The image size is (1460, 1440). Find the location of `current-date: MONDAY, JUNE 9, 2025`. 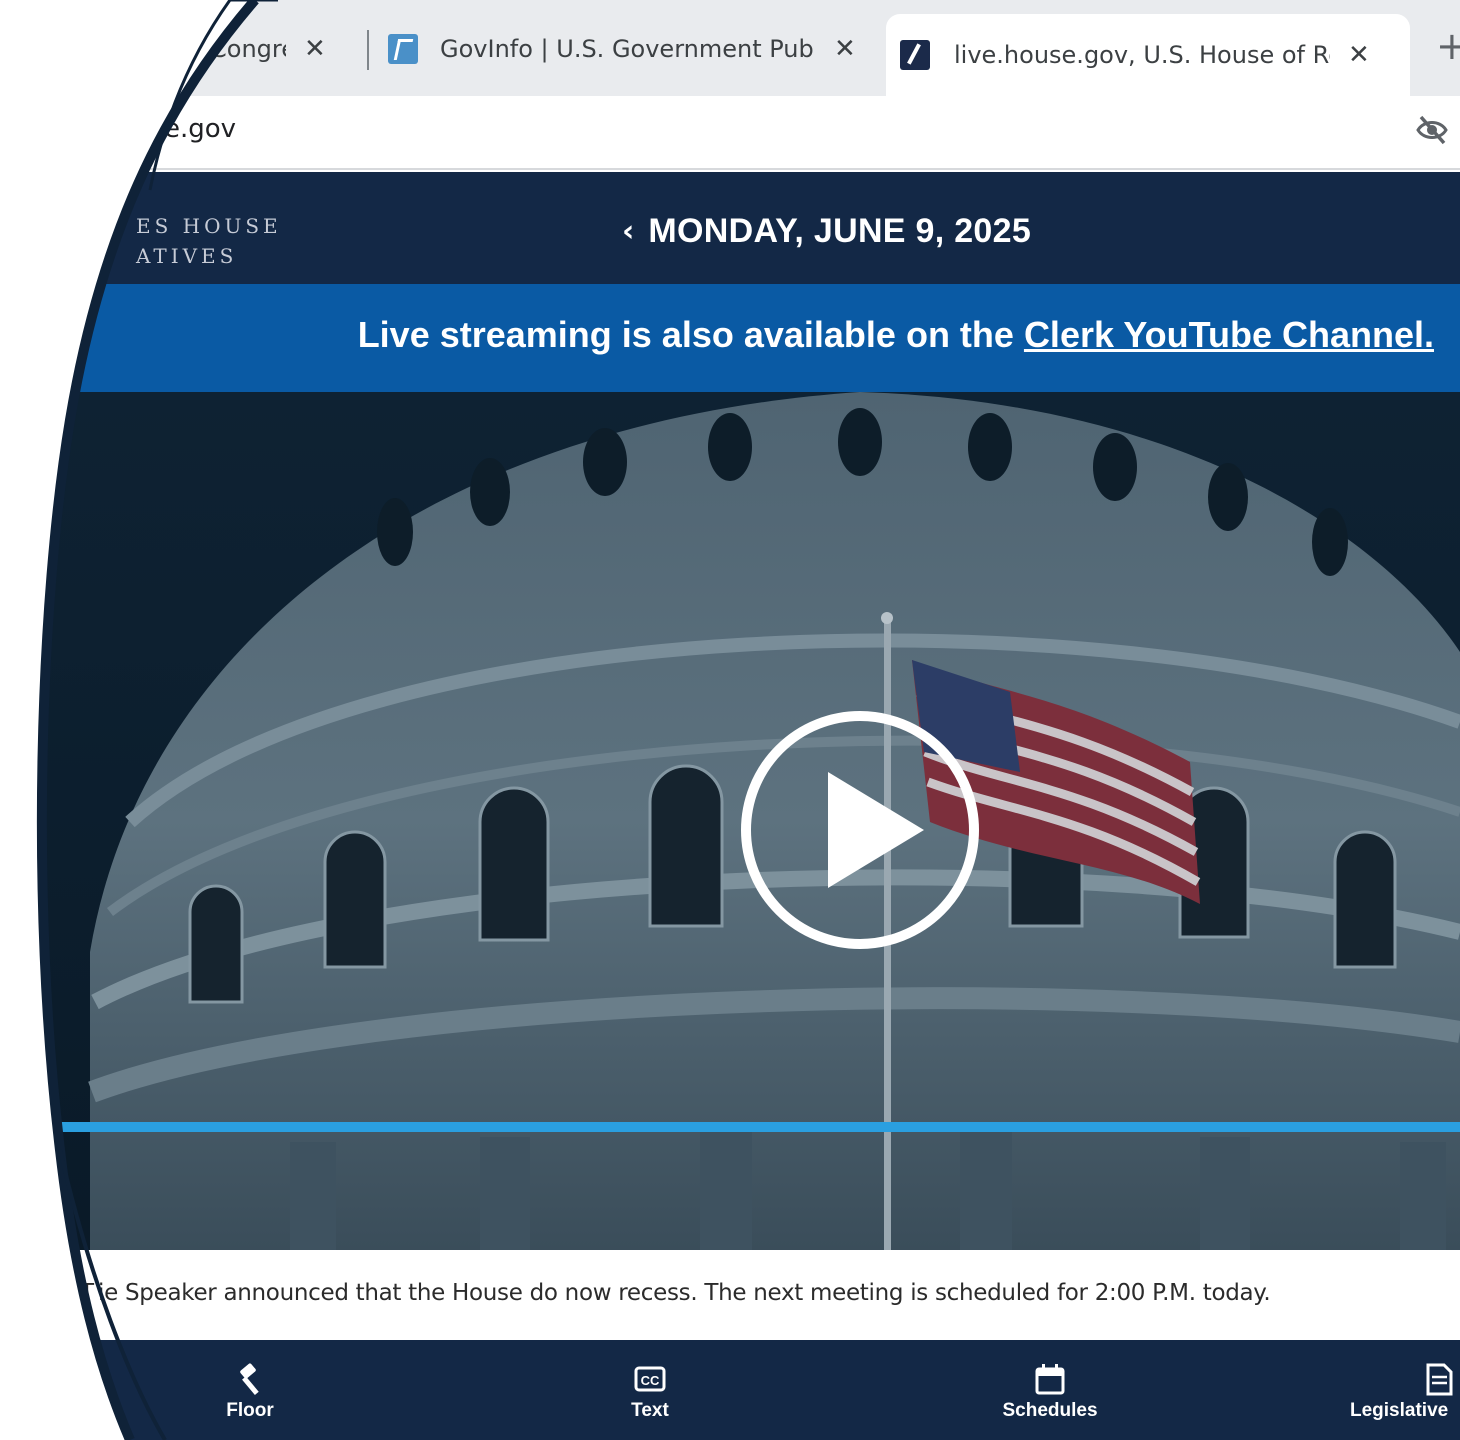

current-date: MONDAY, JUNE 9, 2025 is located at coordinates (840, 231).